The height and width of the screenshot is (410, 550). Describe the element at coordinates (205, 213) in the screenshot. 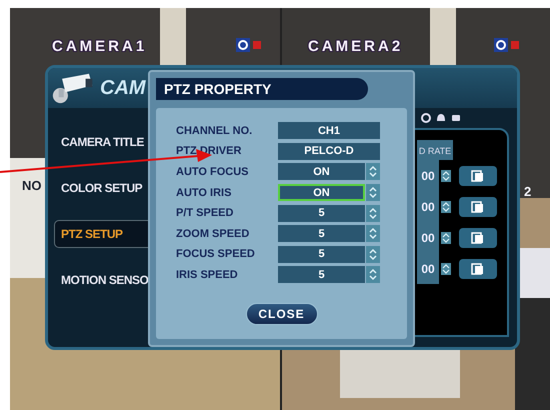

I see `field-label: P/T SPEED` at that location.